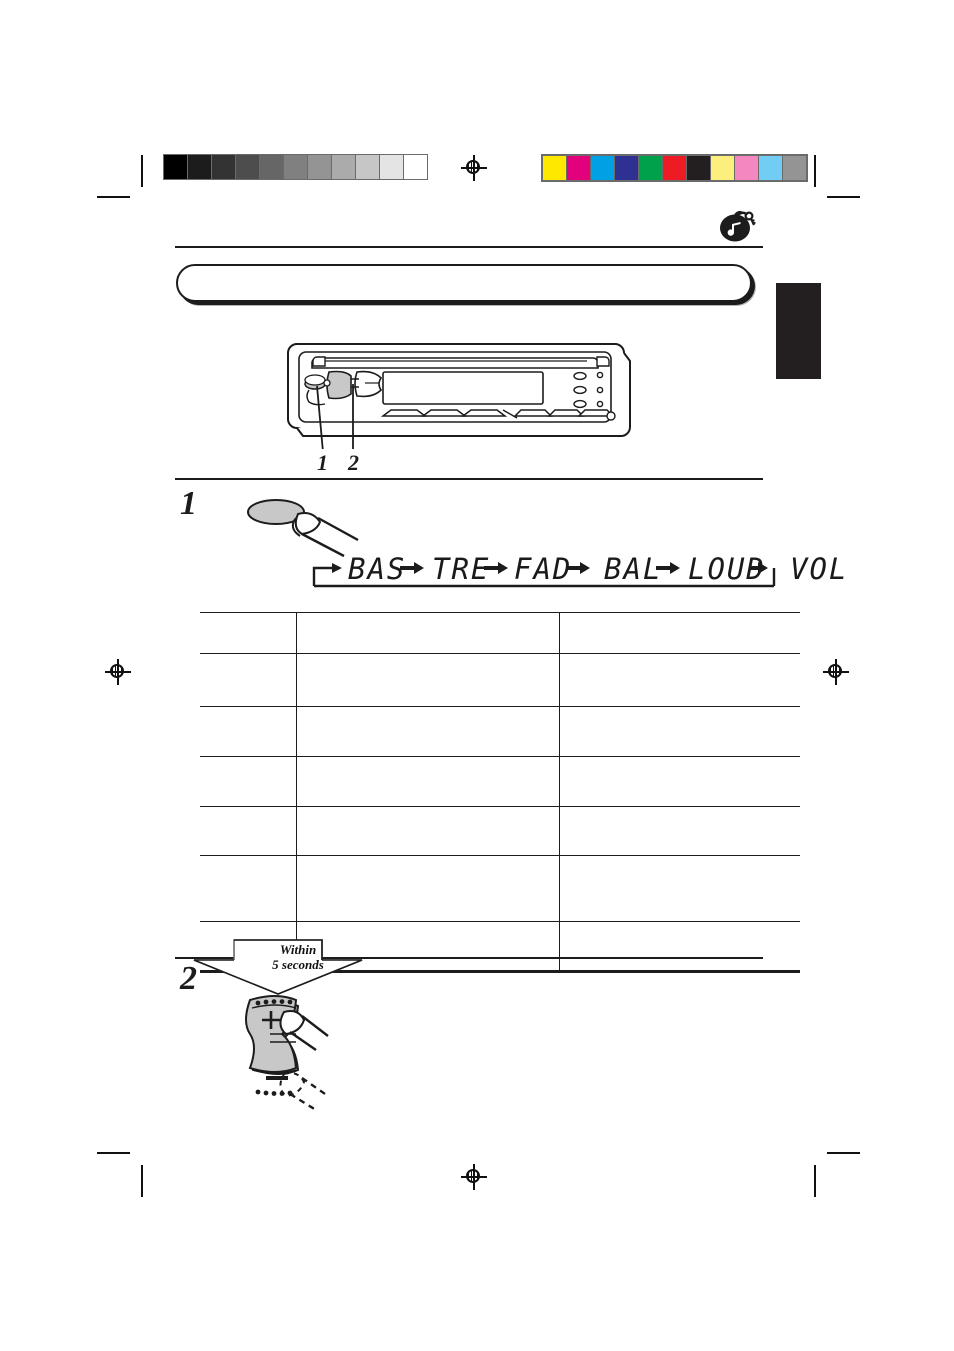 The image size is (954, 1351). I want to click on rocker-control-illustration, so click(287, 1054).